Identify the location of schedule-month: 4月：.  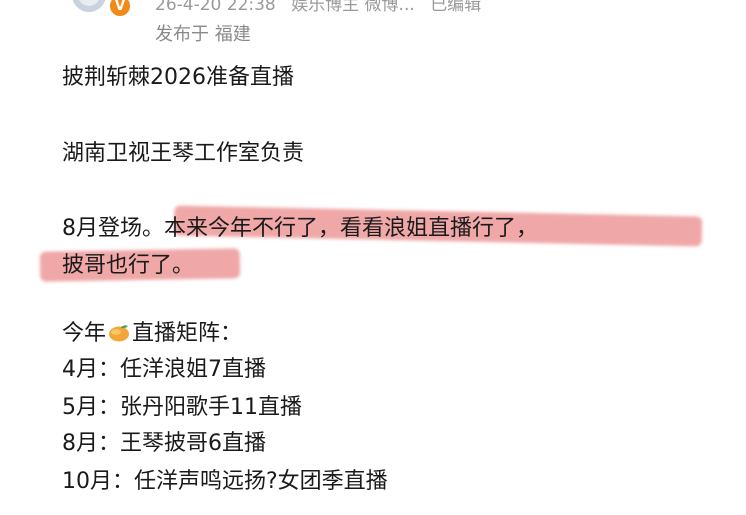
(91, 369).